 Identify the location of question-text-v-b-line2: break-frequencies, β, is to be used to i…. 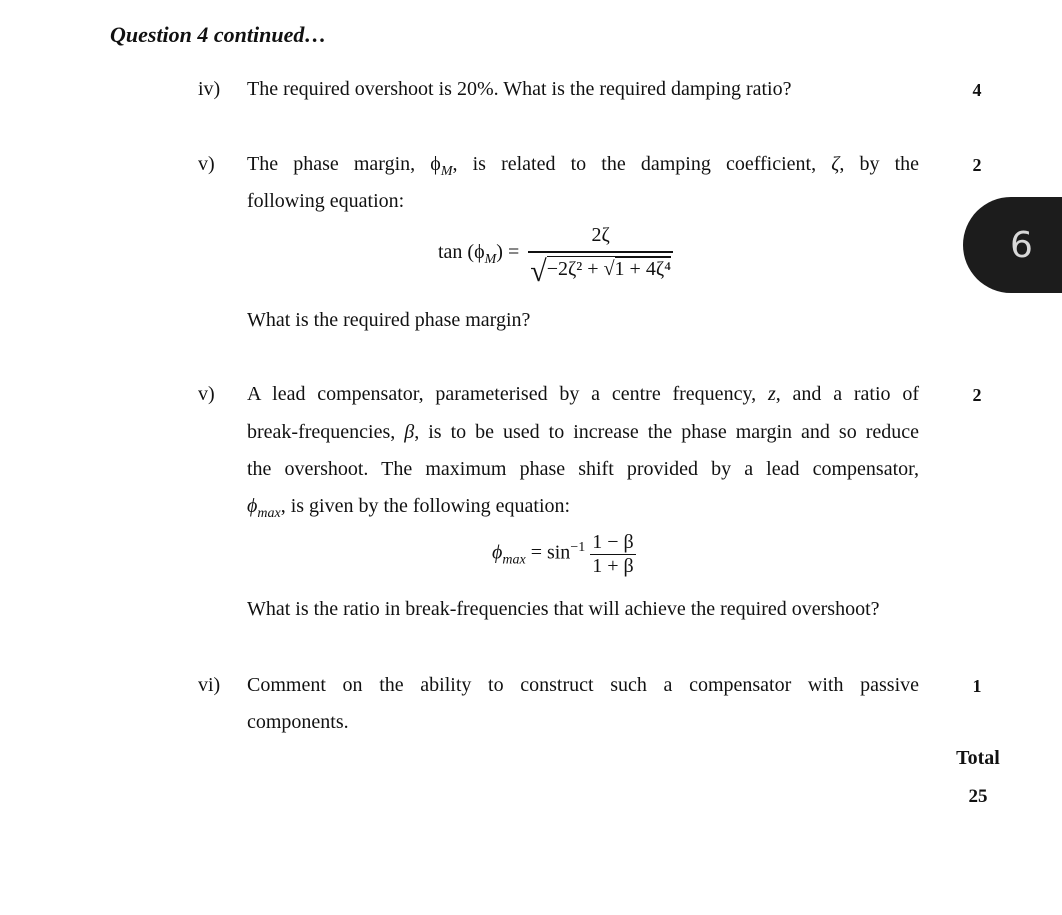
(583, 432).